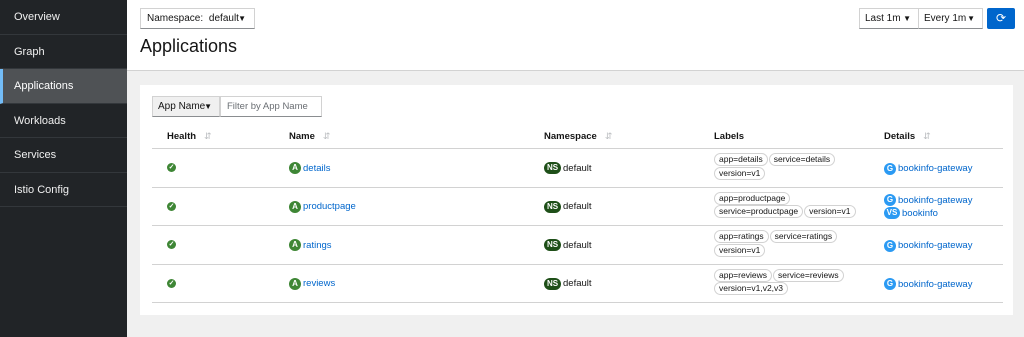 The image size is (1024, 337). Describe the element at coordinates (319, 283) in the screenshot. I see `app-link: reviews` at that location.